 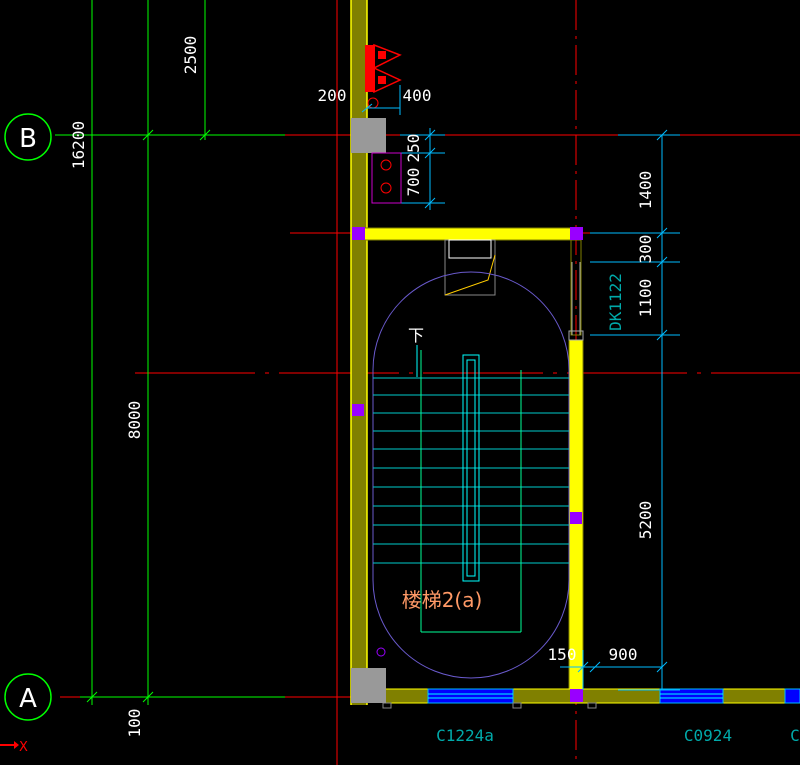 I want to click on axis-bubble-a: A, so click(x=28, y=697).